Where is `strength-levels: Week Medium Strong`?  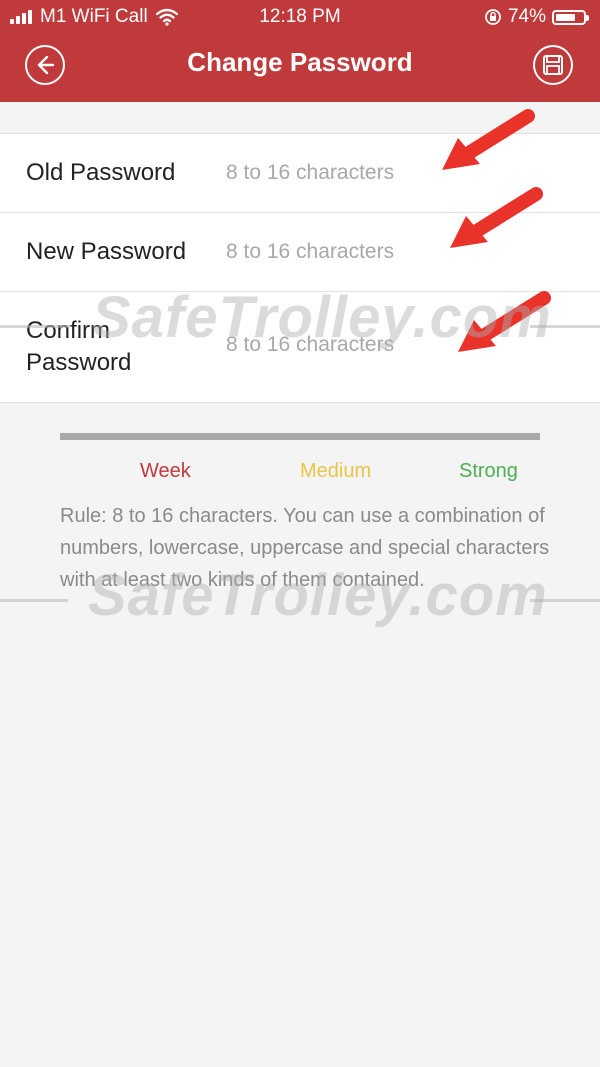
strength-levels: Week Medium Strong is located at coordinates (300, 461).